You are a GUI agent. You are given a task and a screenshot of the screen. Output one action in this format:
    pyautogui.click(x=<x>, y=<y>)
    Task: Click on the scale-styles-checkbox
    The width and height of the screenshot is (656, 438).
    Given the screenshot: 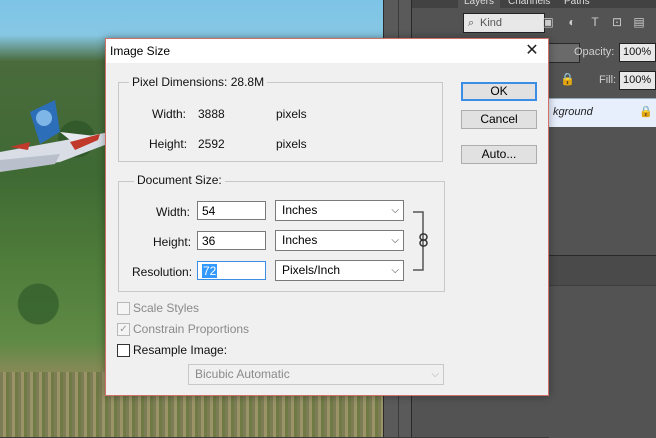 What is the action you would take?
    pyautogui.click(x=123, y=308)
    